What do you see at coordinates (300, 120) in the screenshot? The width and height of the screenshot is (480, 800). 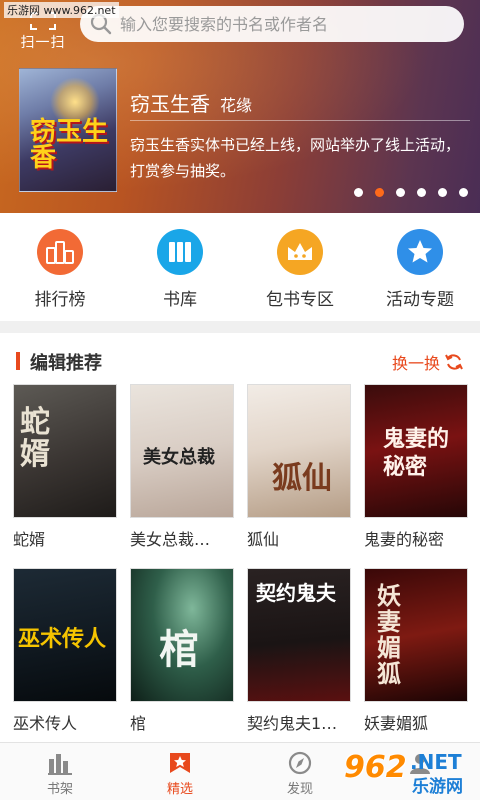 I see `divider` at bounding box center [300, 120].